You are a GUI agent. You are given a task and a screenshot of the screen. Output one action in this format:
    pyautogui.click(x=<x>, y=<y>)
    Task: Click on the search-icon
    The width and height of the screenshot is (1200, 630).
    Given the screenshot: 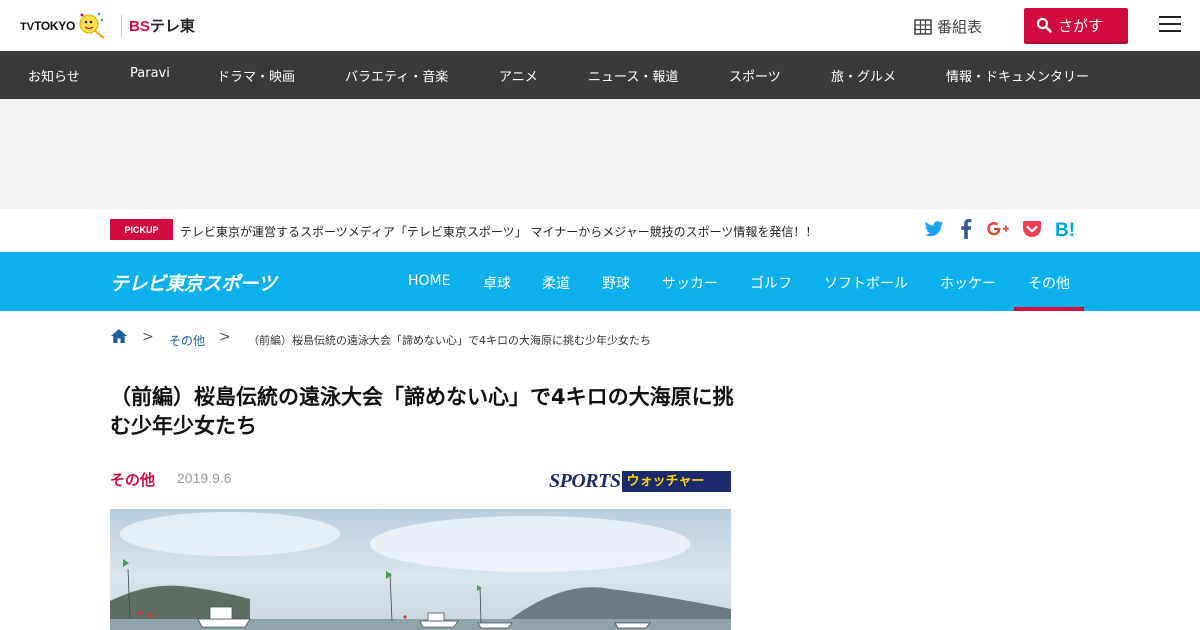 What is the action you would take?
    pyautogui.click(x=1044, y=25)
    